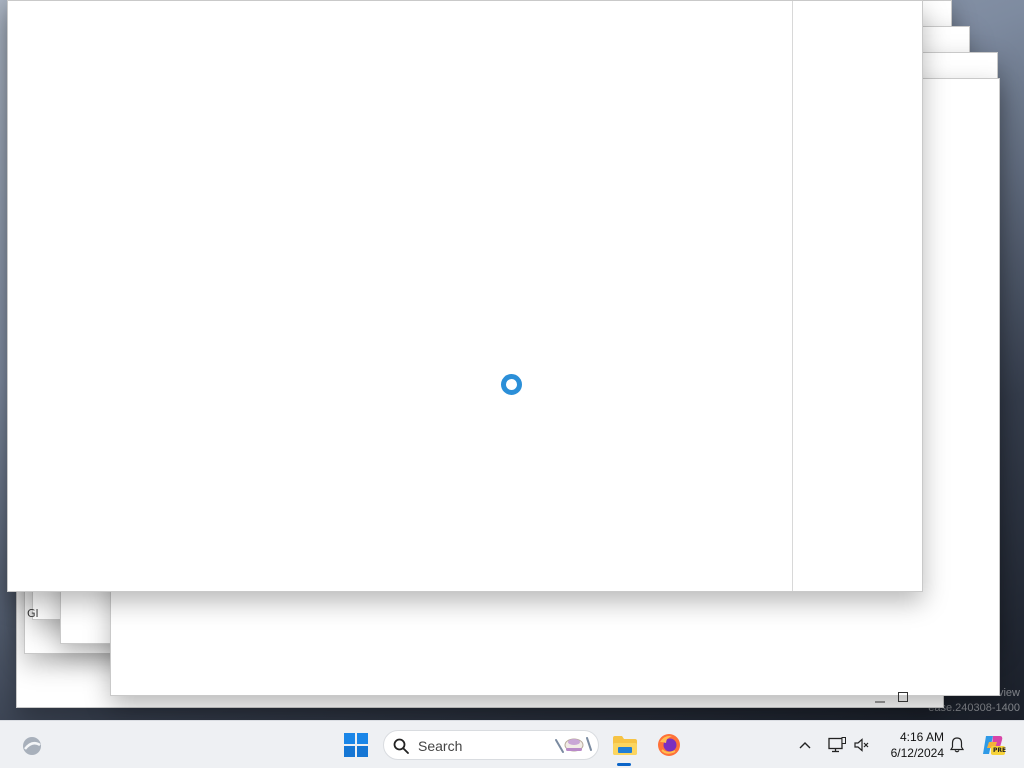  I want to click on start-button, so click(356, 745).